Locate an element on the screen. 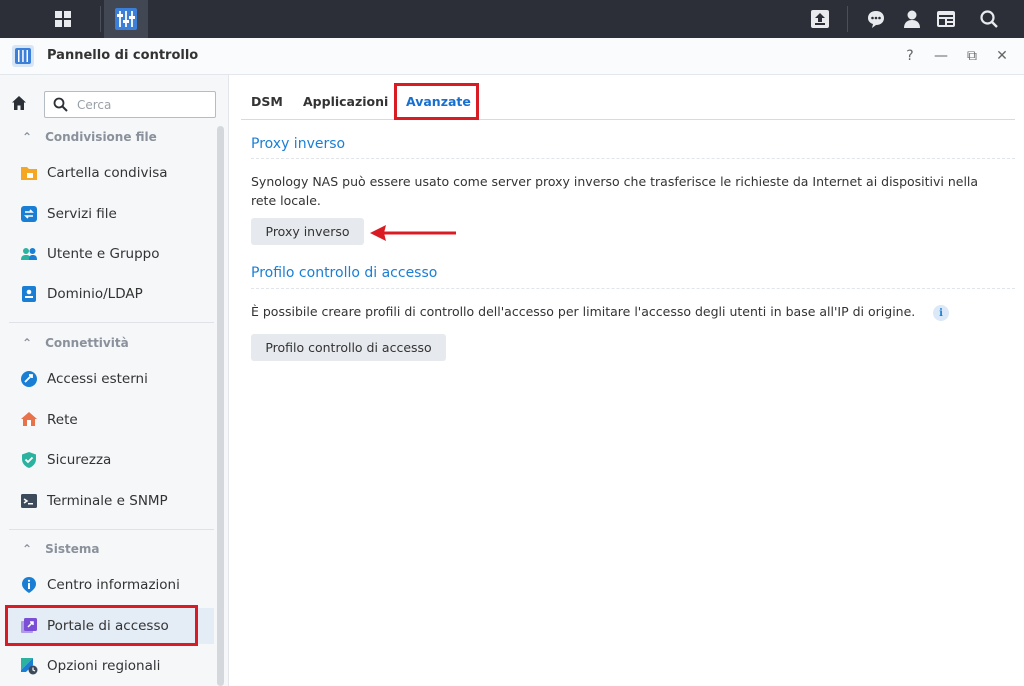 This screenshot has width=1024, height=686. sidebar-item-label: Cartella condivisa is located at coordinates (107, 173).